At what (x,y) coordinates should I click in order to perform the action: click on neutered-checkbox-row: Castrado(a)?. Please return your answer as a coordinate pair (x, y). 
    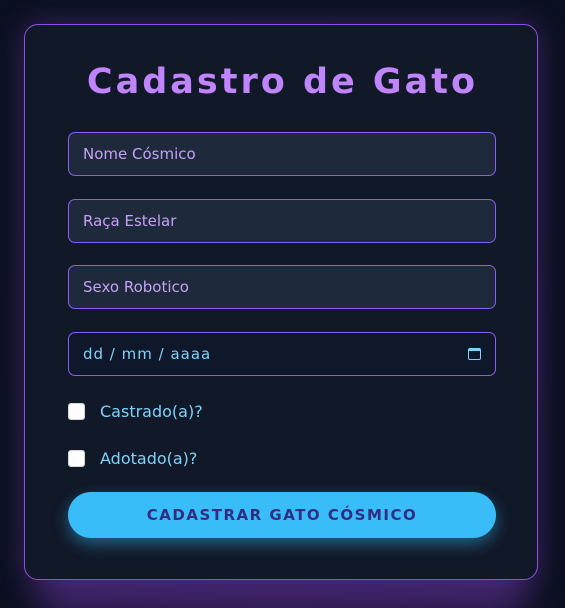
    Looking at the image, I should click on (135, 411).